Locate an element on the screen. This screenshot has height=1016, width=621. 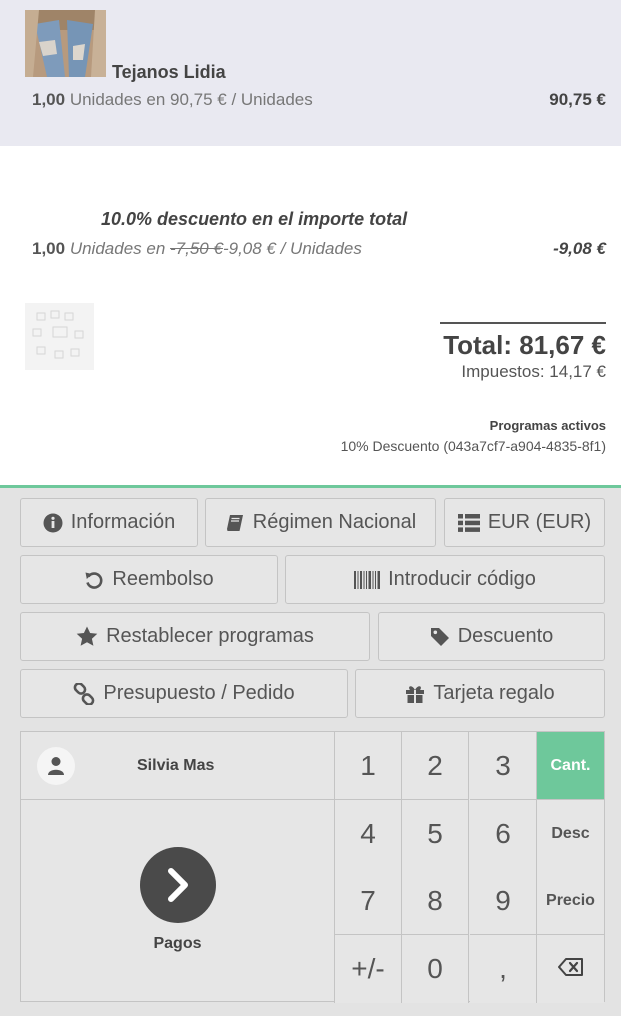
enter-code-button: Introducir código is located at coordinates (445, 579).